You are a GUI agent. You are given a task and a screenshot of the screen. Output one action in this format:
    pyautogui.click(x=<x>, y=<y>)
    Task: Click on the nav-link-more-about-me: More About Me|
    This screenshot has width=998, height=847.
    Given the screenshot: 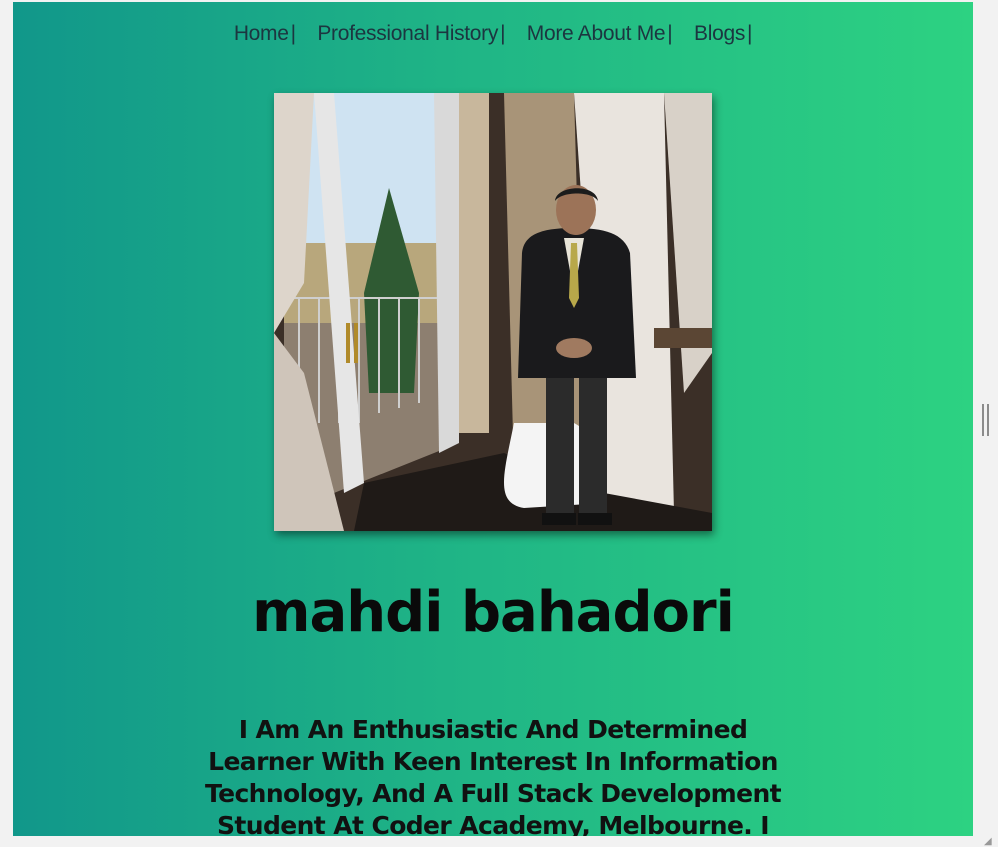 What is the action you would take?
    pyautogui.click(x=600, y=33)
    